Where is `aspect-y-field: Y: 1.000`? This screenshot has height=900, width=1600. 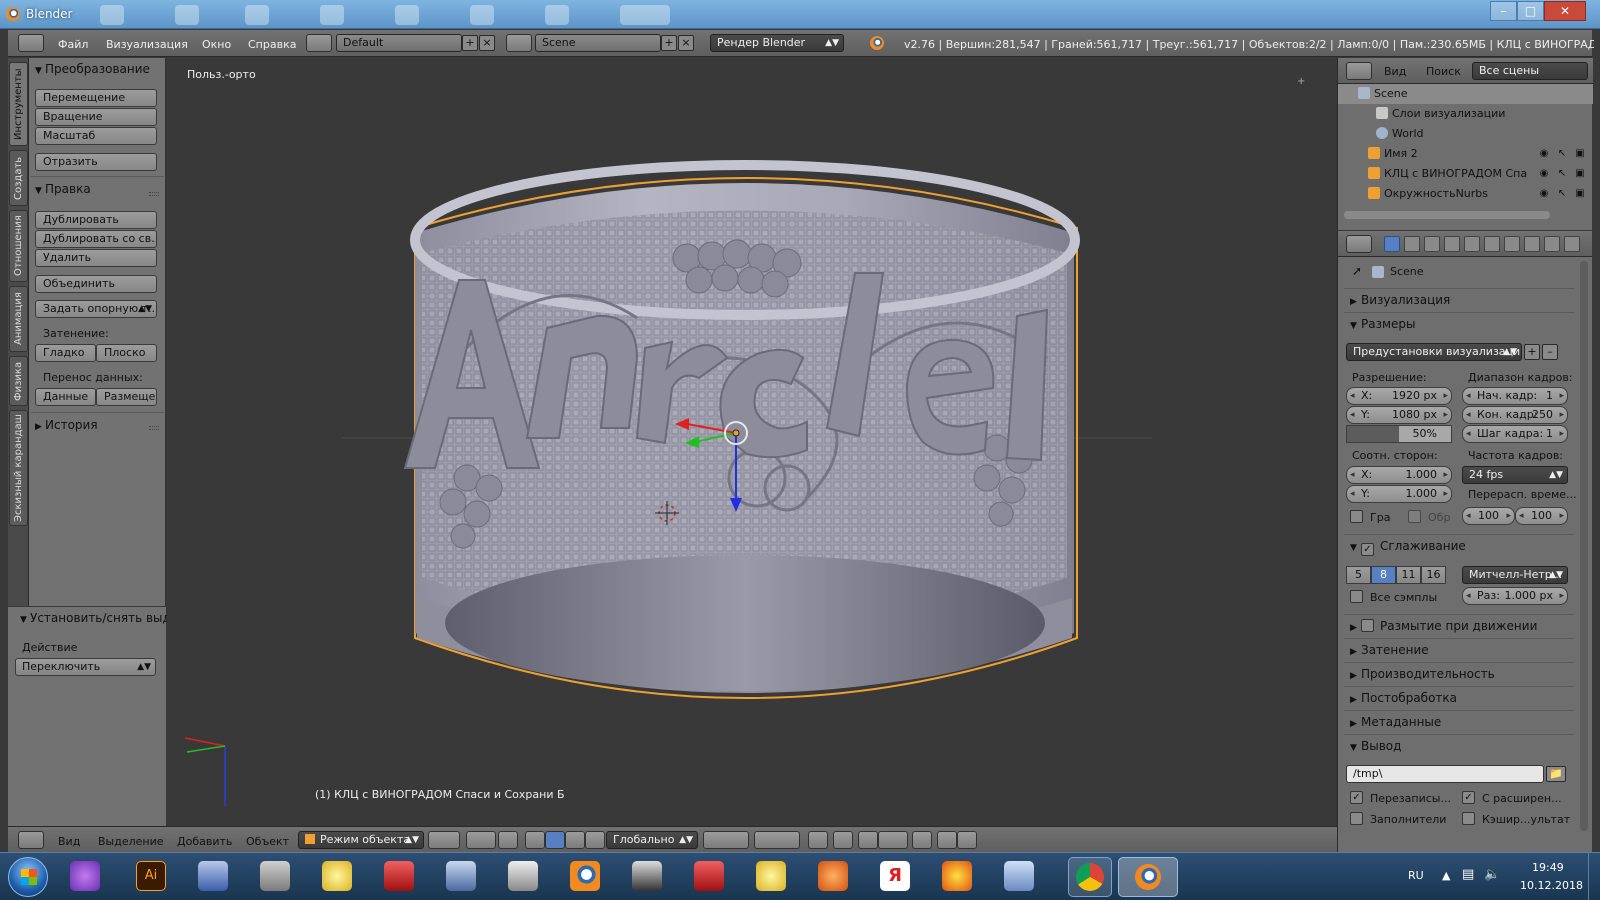
aspect-y-field: Y: 1.000 is located at coordinates (1399, 494).